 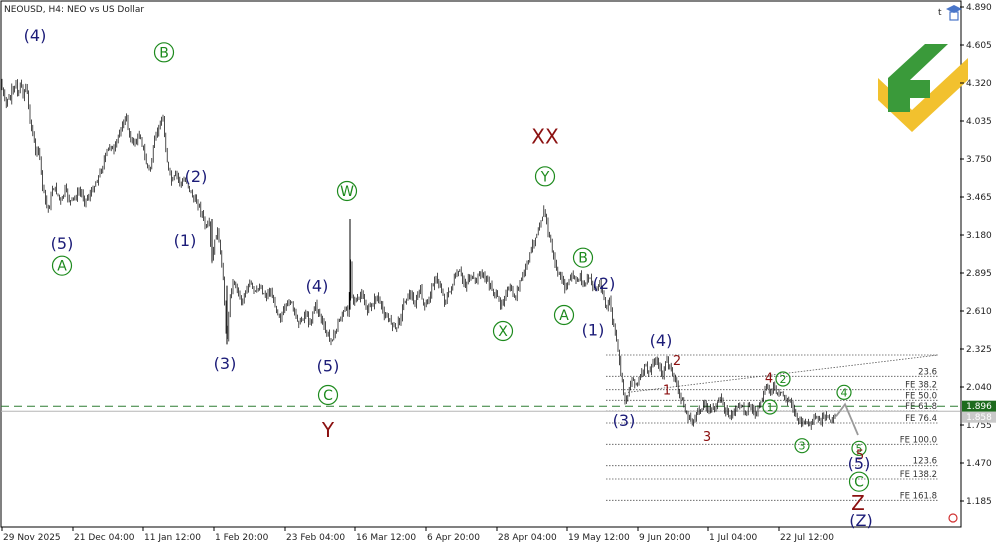 What do you see at coordinates (979, 236) in the screenshot?
I see `y-tick-label: 3.180` at bounding box center [979, 236].